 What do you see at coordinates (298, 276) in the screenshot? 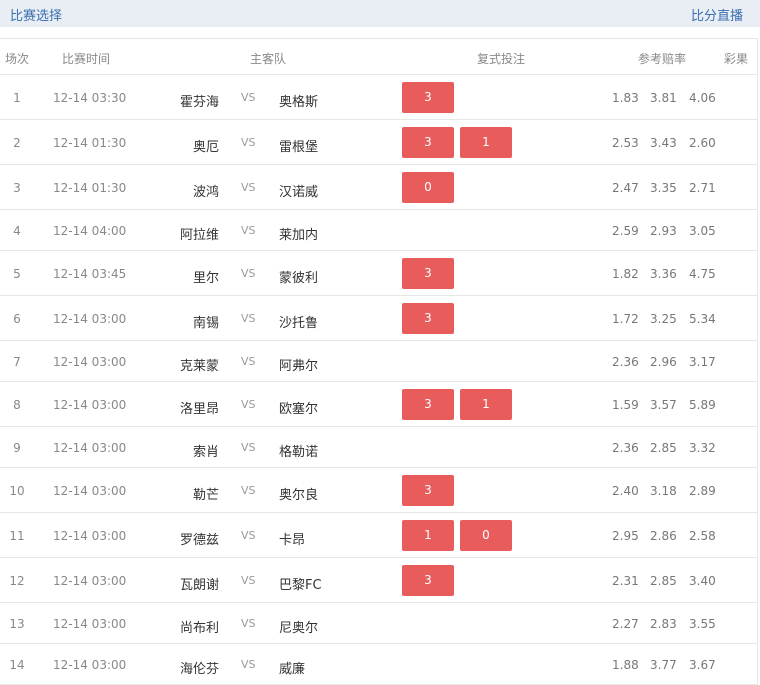
I see `away-team: 蒙彼利` at bounding box center [298, 276].